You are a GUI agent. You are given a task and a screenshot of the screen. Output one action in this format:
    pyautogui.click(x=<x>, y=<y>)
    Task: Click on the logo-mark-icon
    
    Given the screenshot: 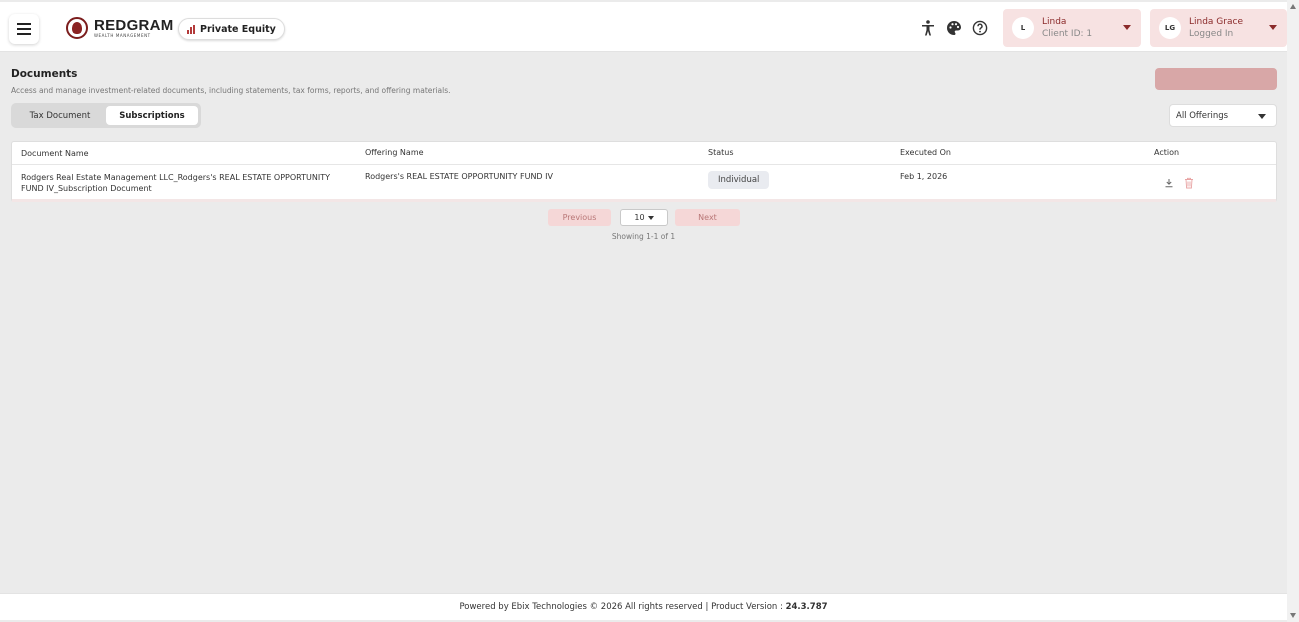 What is the action you would take?
    pyautogui.click(x=77, y=28)
    